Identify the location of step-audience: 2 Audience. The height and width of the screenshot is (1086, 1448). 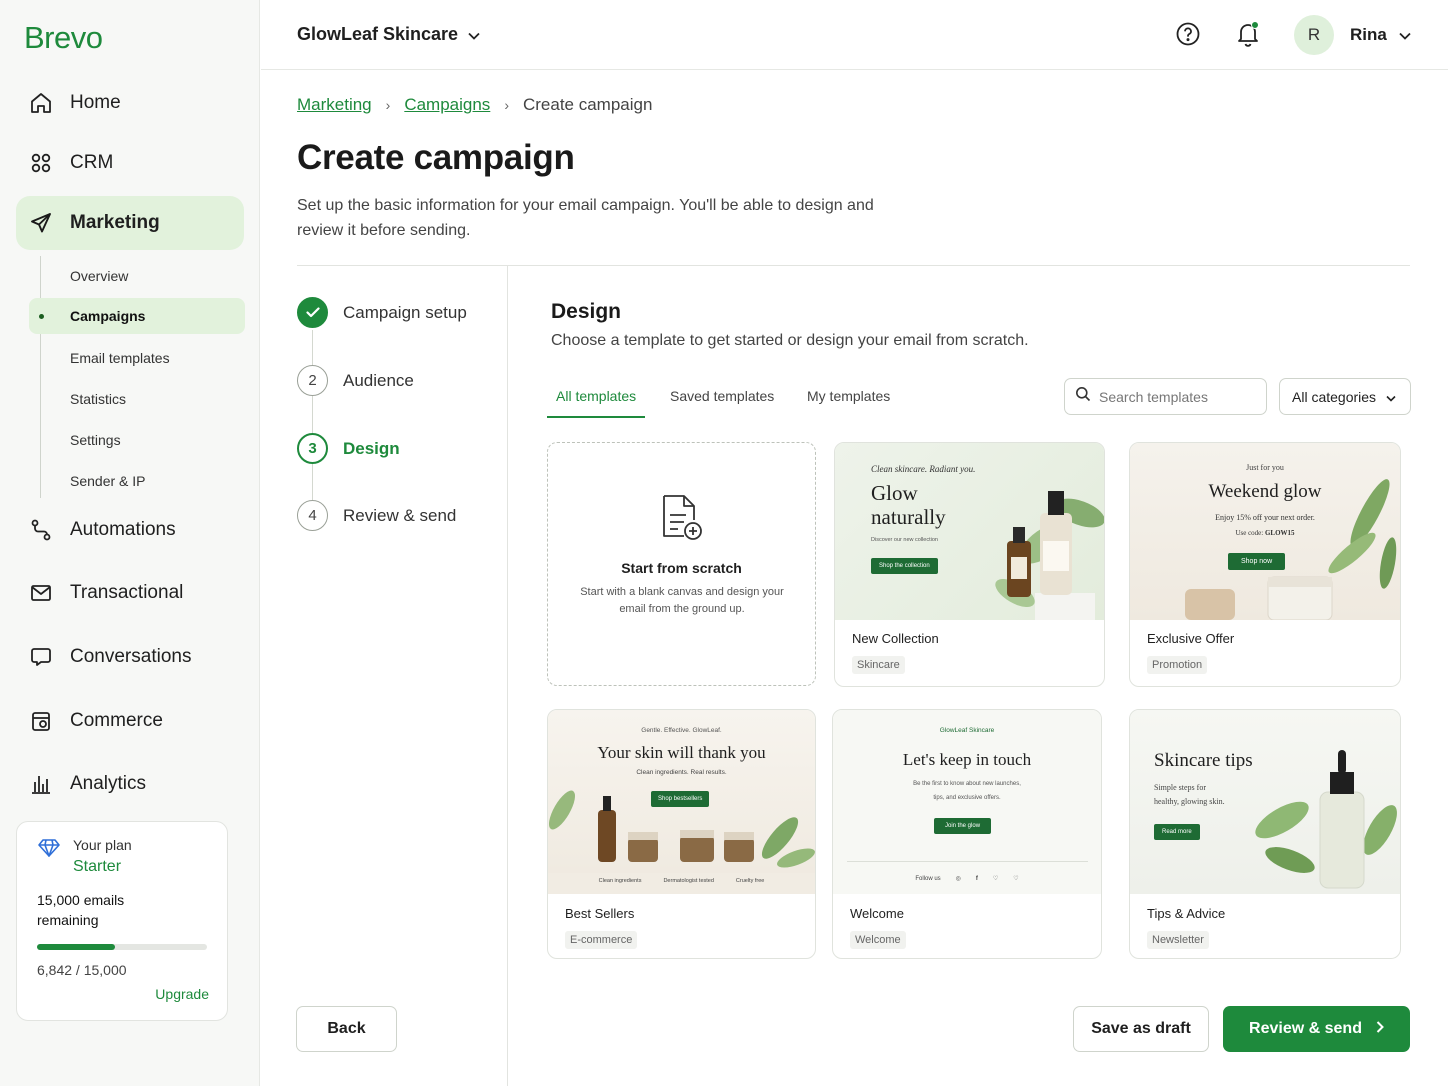
(355, 380).